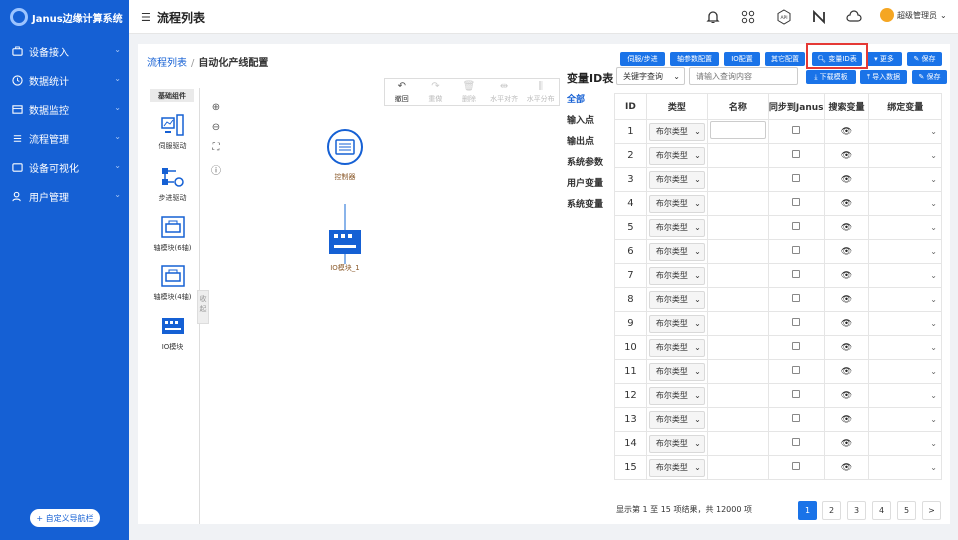 The image size is (958, 540). Describe the element at coordinates (929, 77) in the screenshot. I see `save-button: ✎ 保存` at that location.